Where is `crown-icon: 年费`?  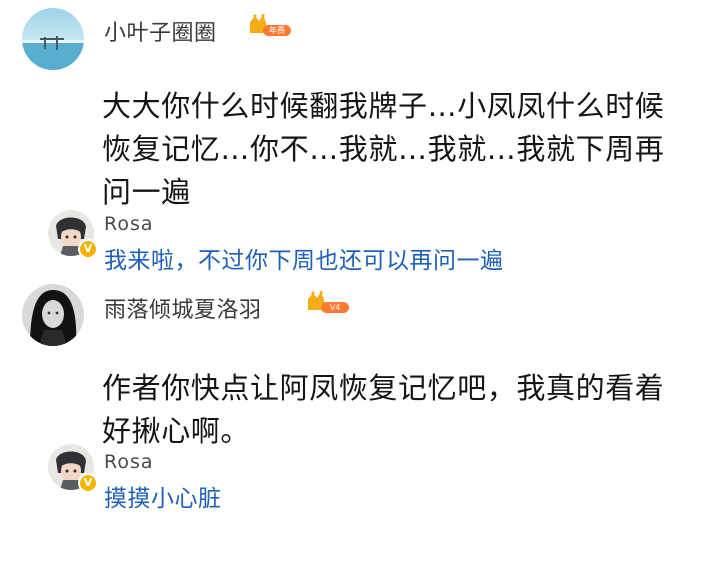
crown-icon: 年费 is located at coordinates (270, 25).